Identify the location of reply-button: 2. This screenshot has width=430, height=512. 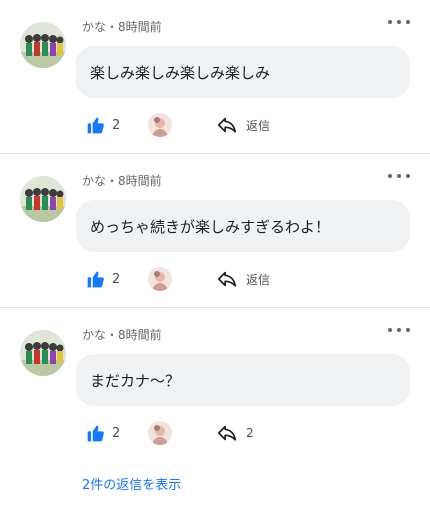
(235, 433).